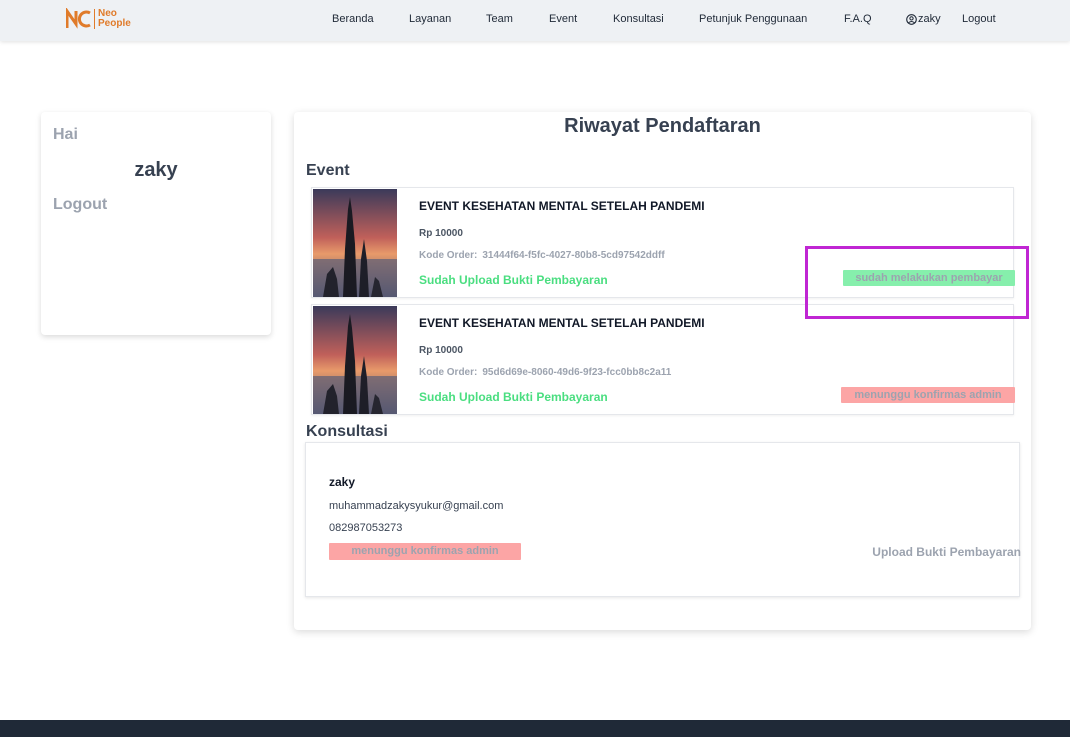 The image size is (1070, 737). I want to click on payment-status-badge: menunggu konfirmas admin, so click(928, 395).